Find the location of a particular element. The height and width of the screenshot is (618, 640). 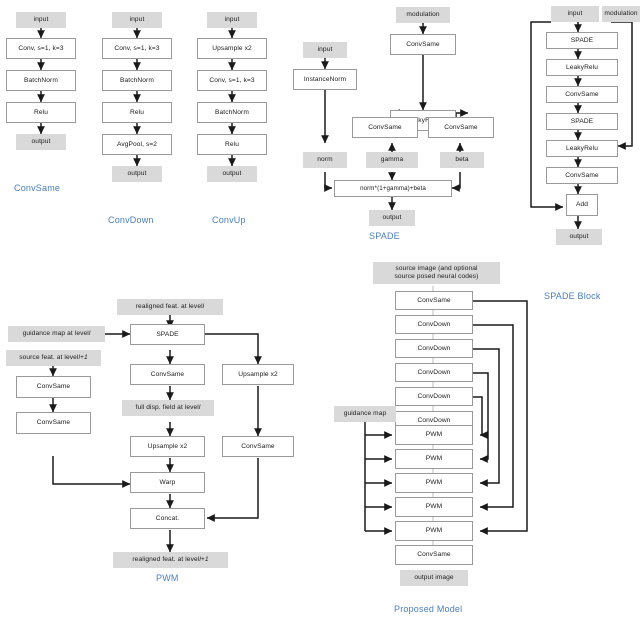

convup-relu: Relu is located at coordinates (232, 144).